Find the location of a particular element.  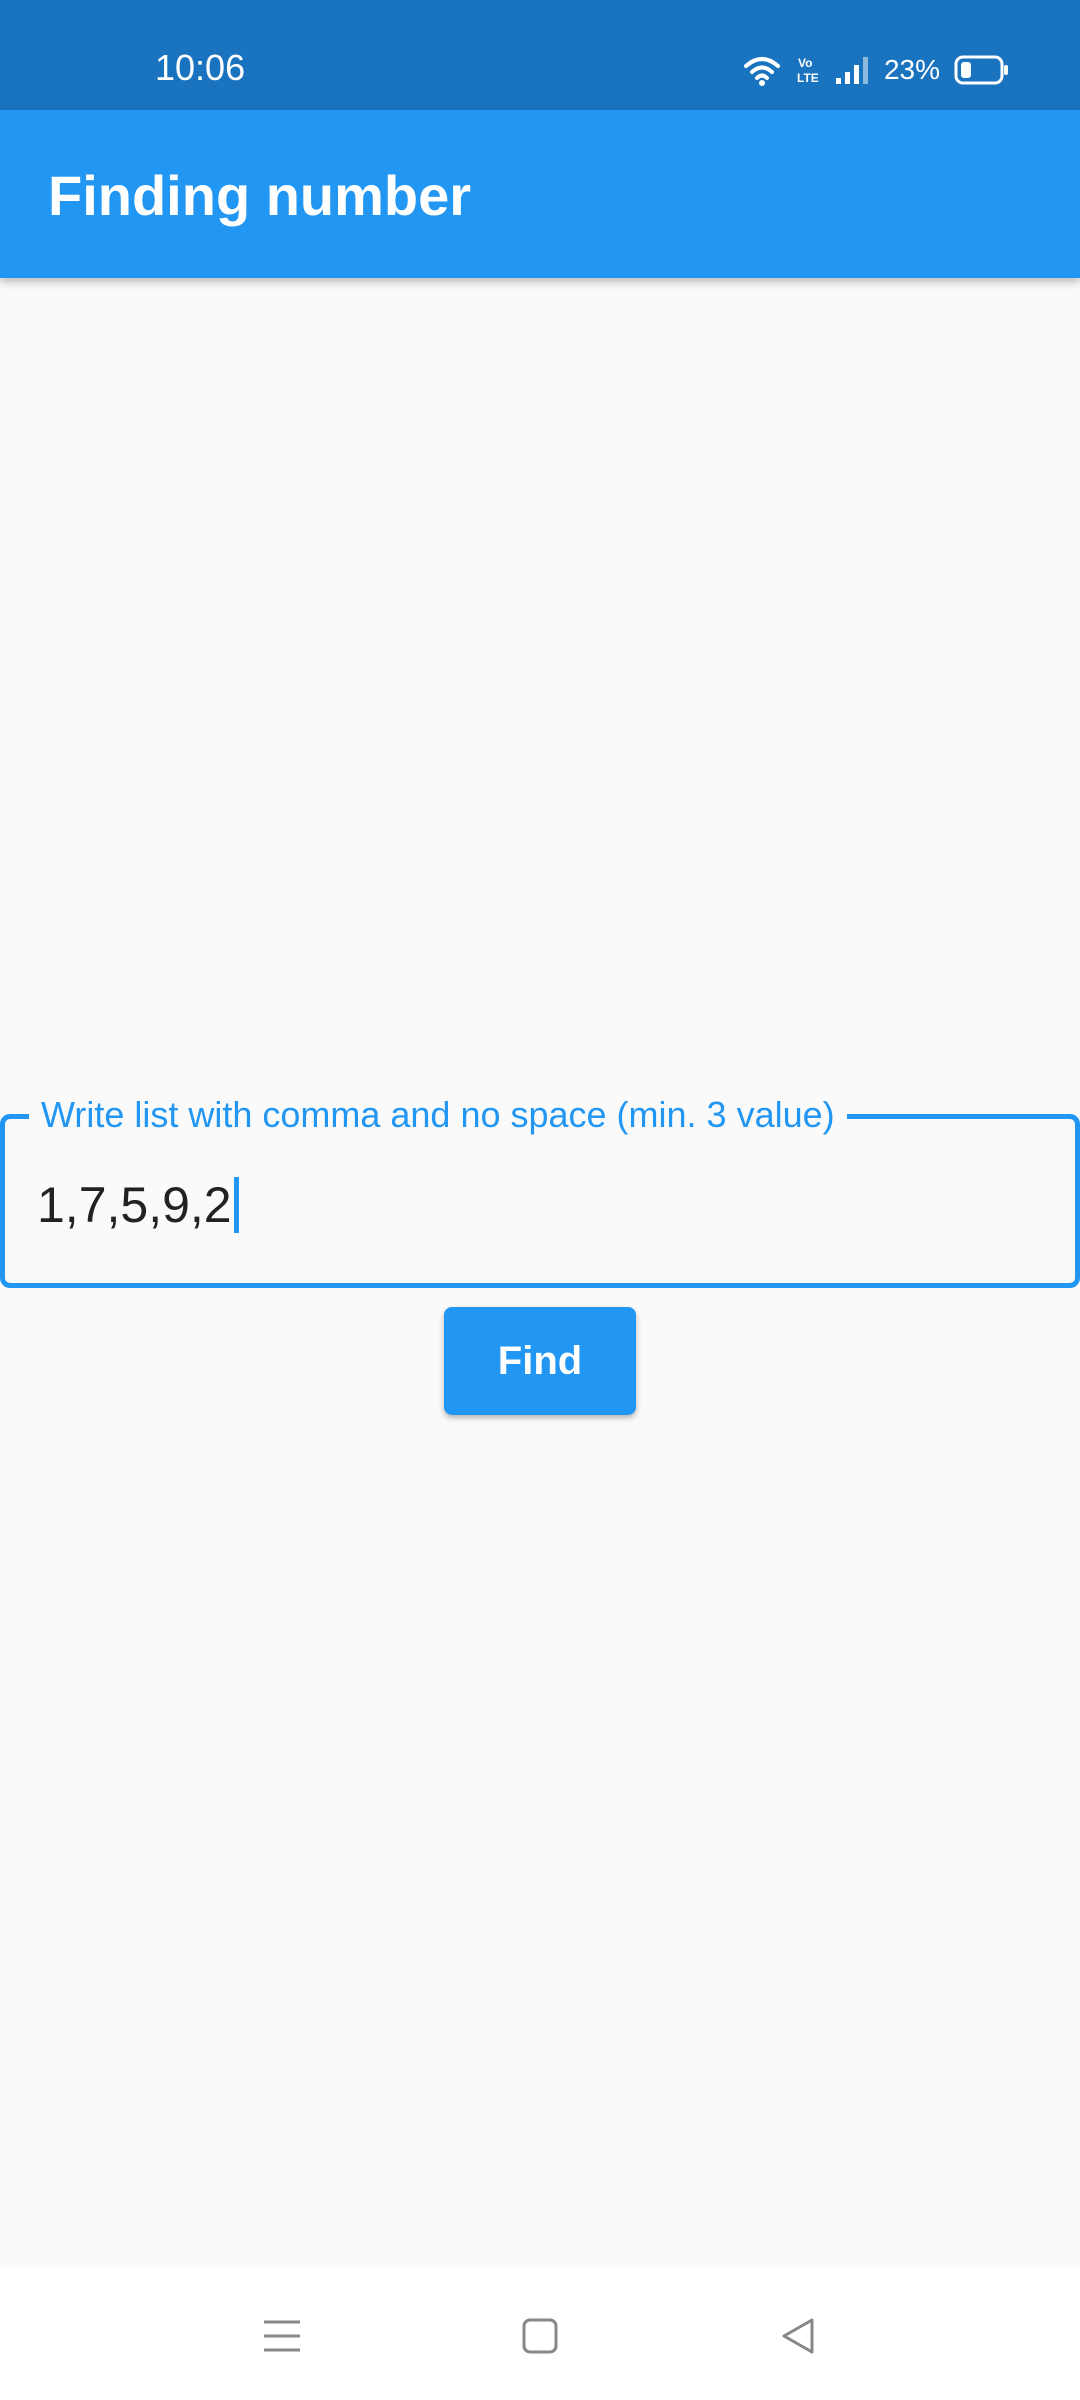

navigation-bar is located at coordinates (540, 2334).